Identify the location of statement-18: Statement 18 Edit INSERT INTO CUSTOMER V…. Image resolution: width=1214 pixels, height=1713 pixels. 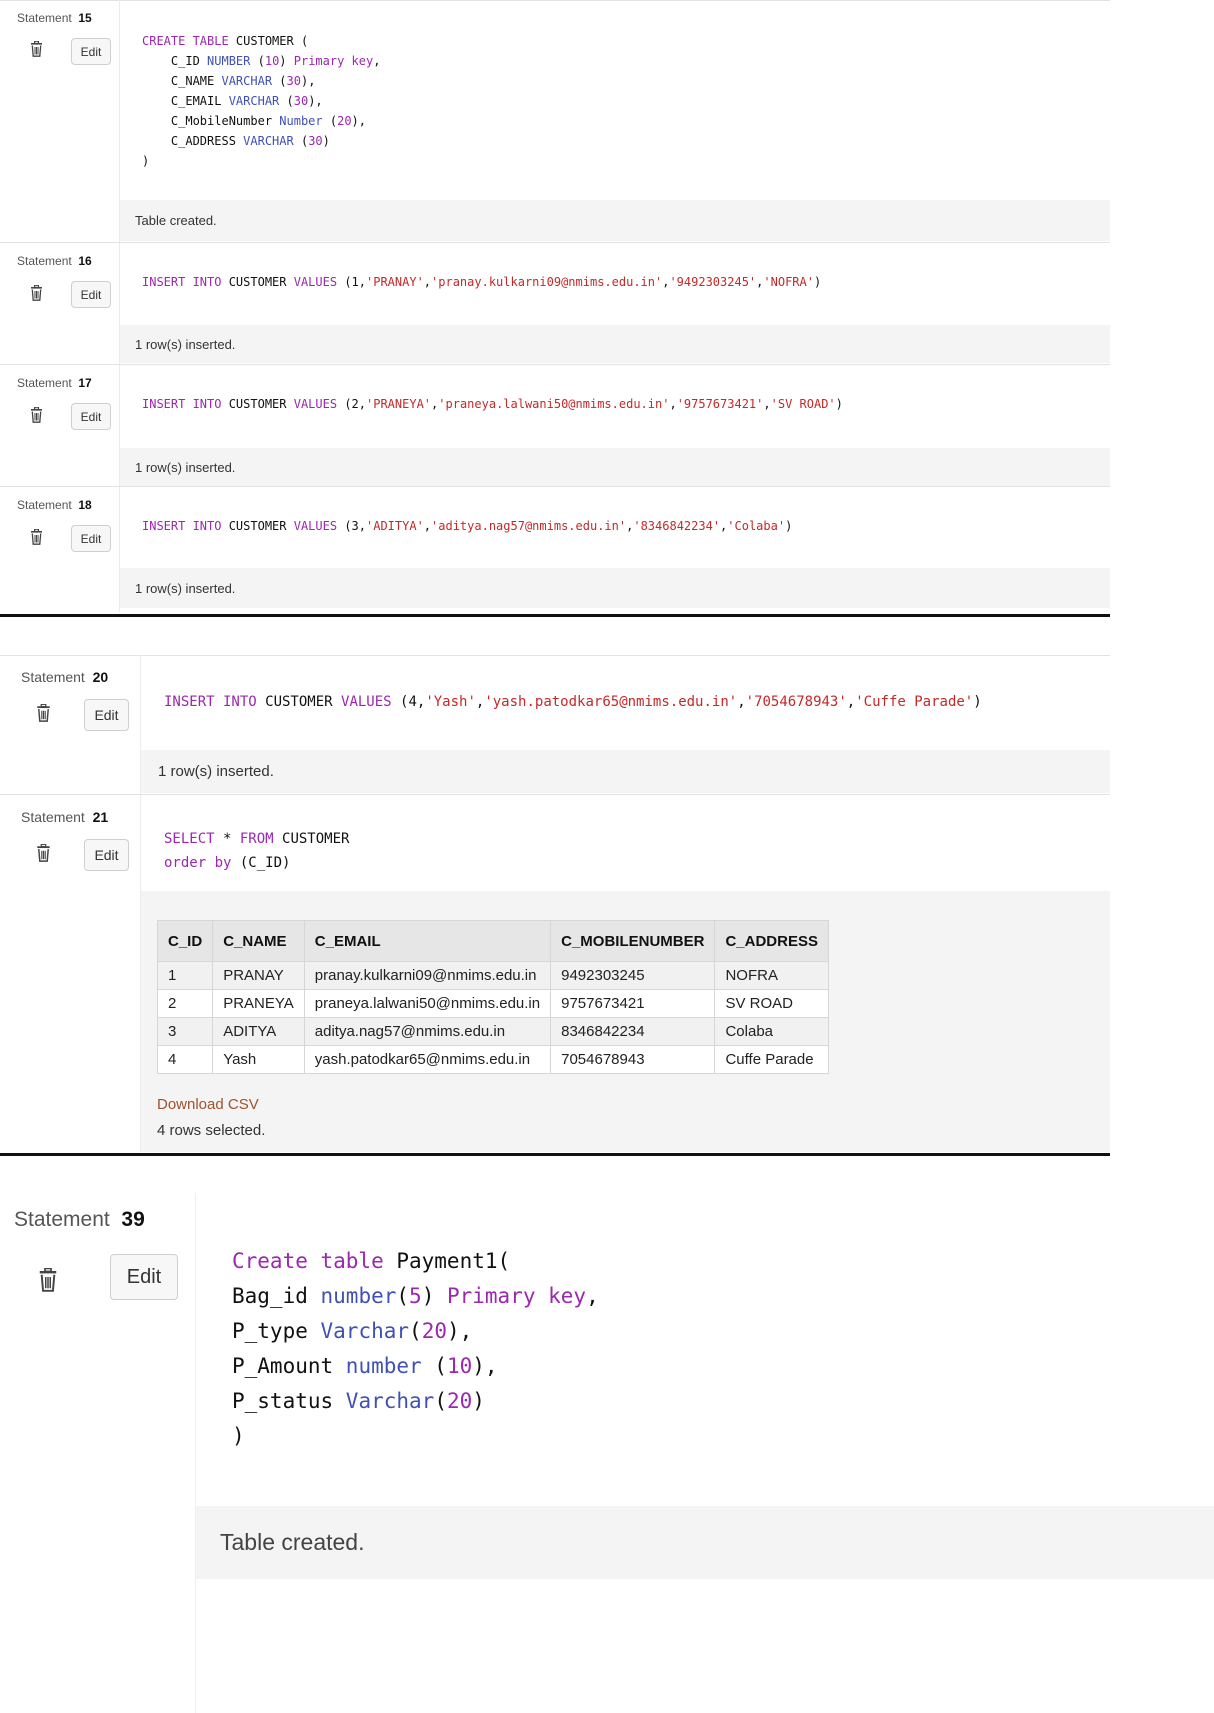
(555, 547).